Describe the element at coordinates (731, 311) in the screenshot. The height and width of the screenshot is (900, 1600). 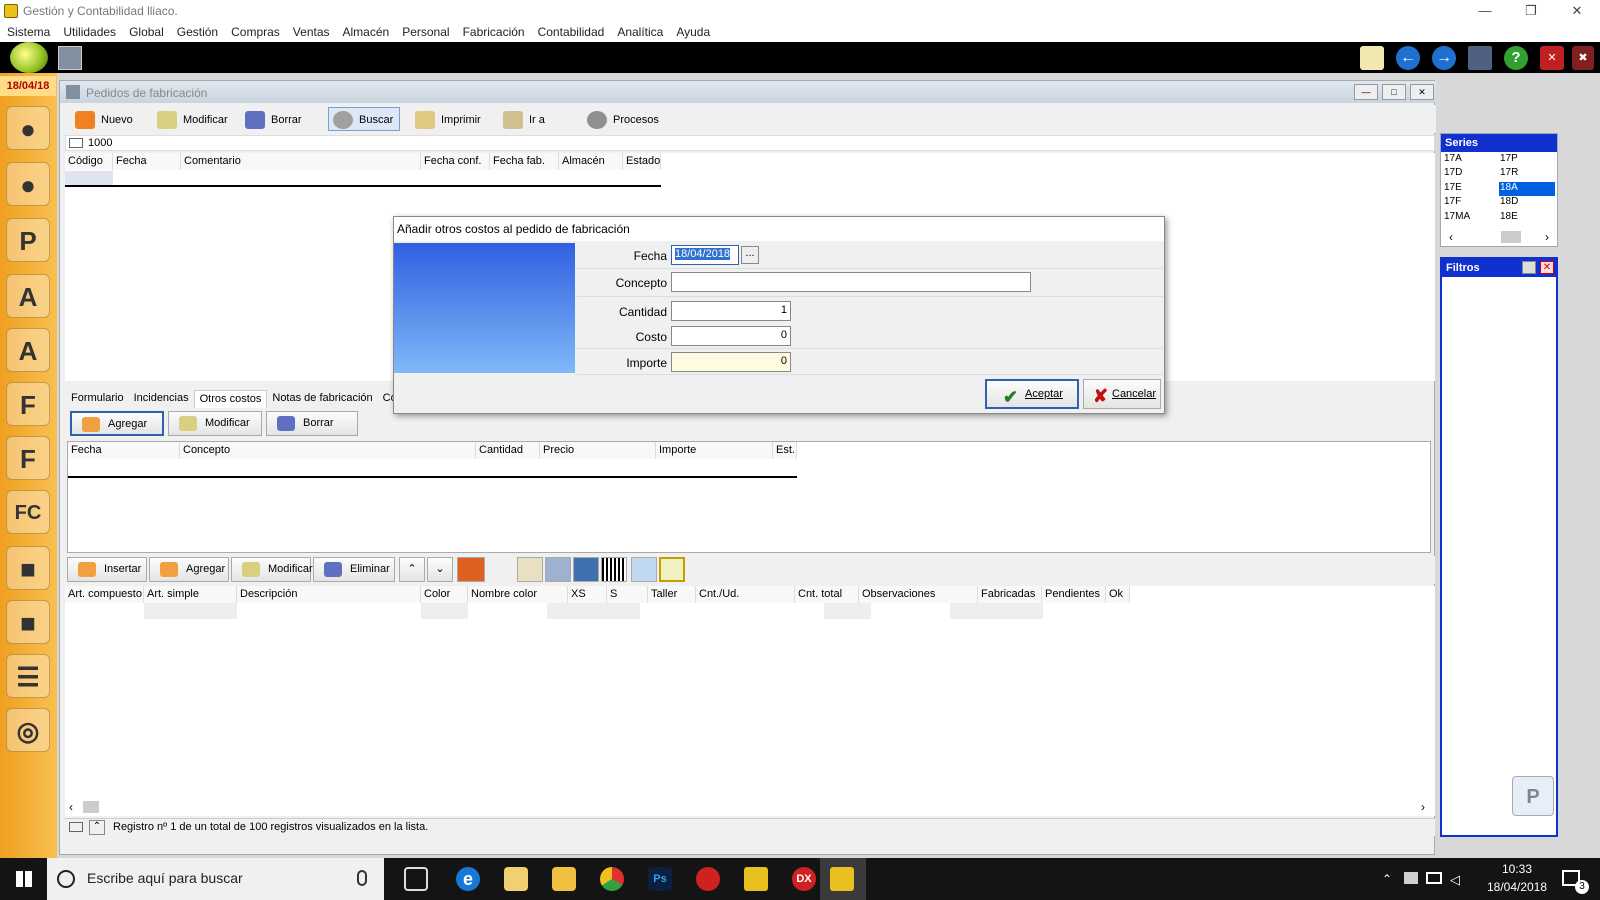
I see `cantidad-field: 1` at that location.